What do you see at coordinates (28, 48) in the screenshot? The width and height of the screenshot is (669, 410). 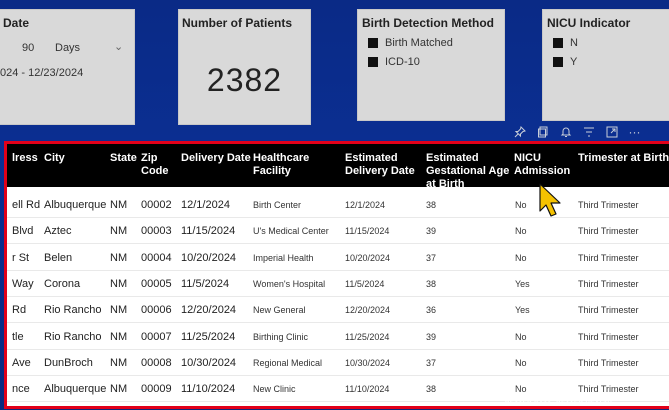 I see `date-range-number: 90` at bounding box center [28, 48].